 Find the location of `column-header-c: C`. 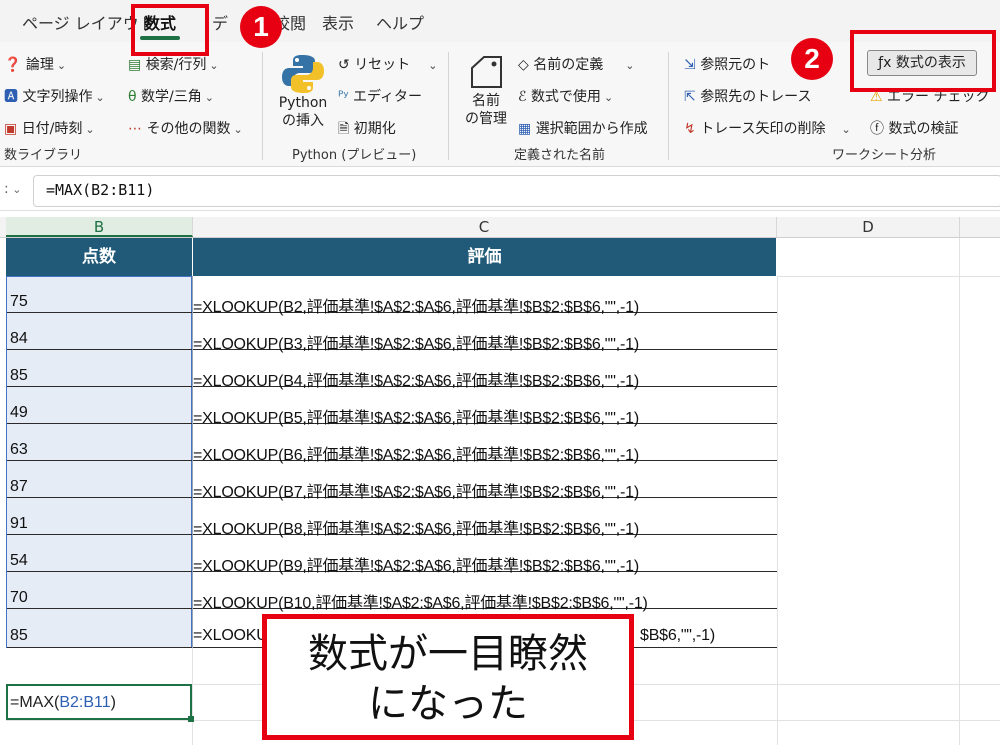

column-header-c: C is located at coordinates (484, 227).